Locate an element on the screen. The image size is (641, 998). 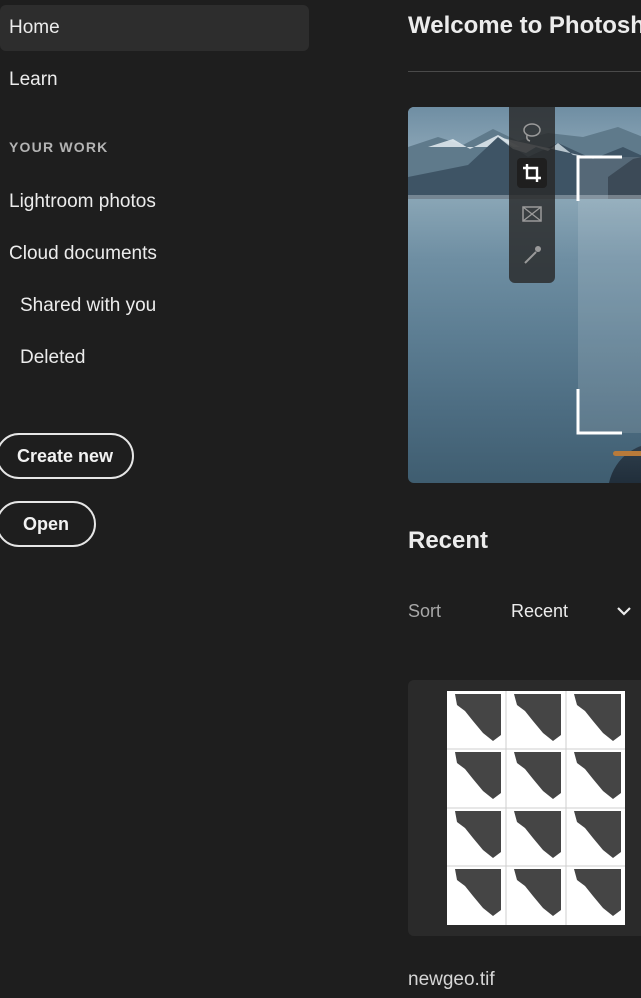
frame-icon is located at coordinates (532, 214).